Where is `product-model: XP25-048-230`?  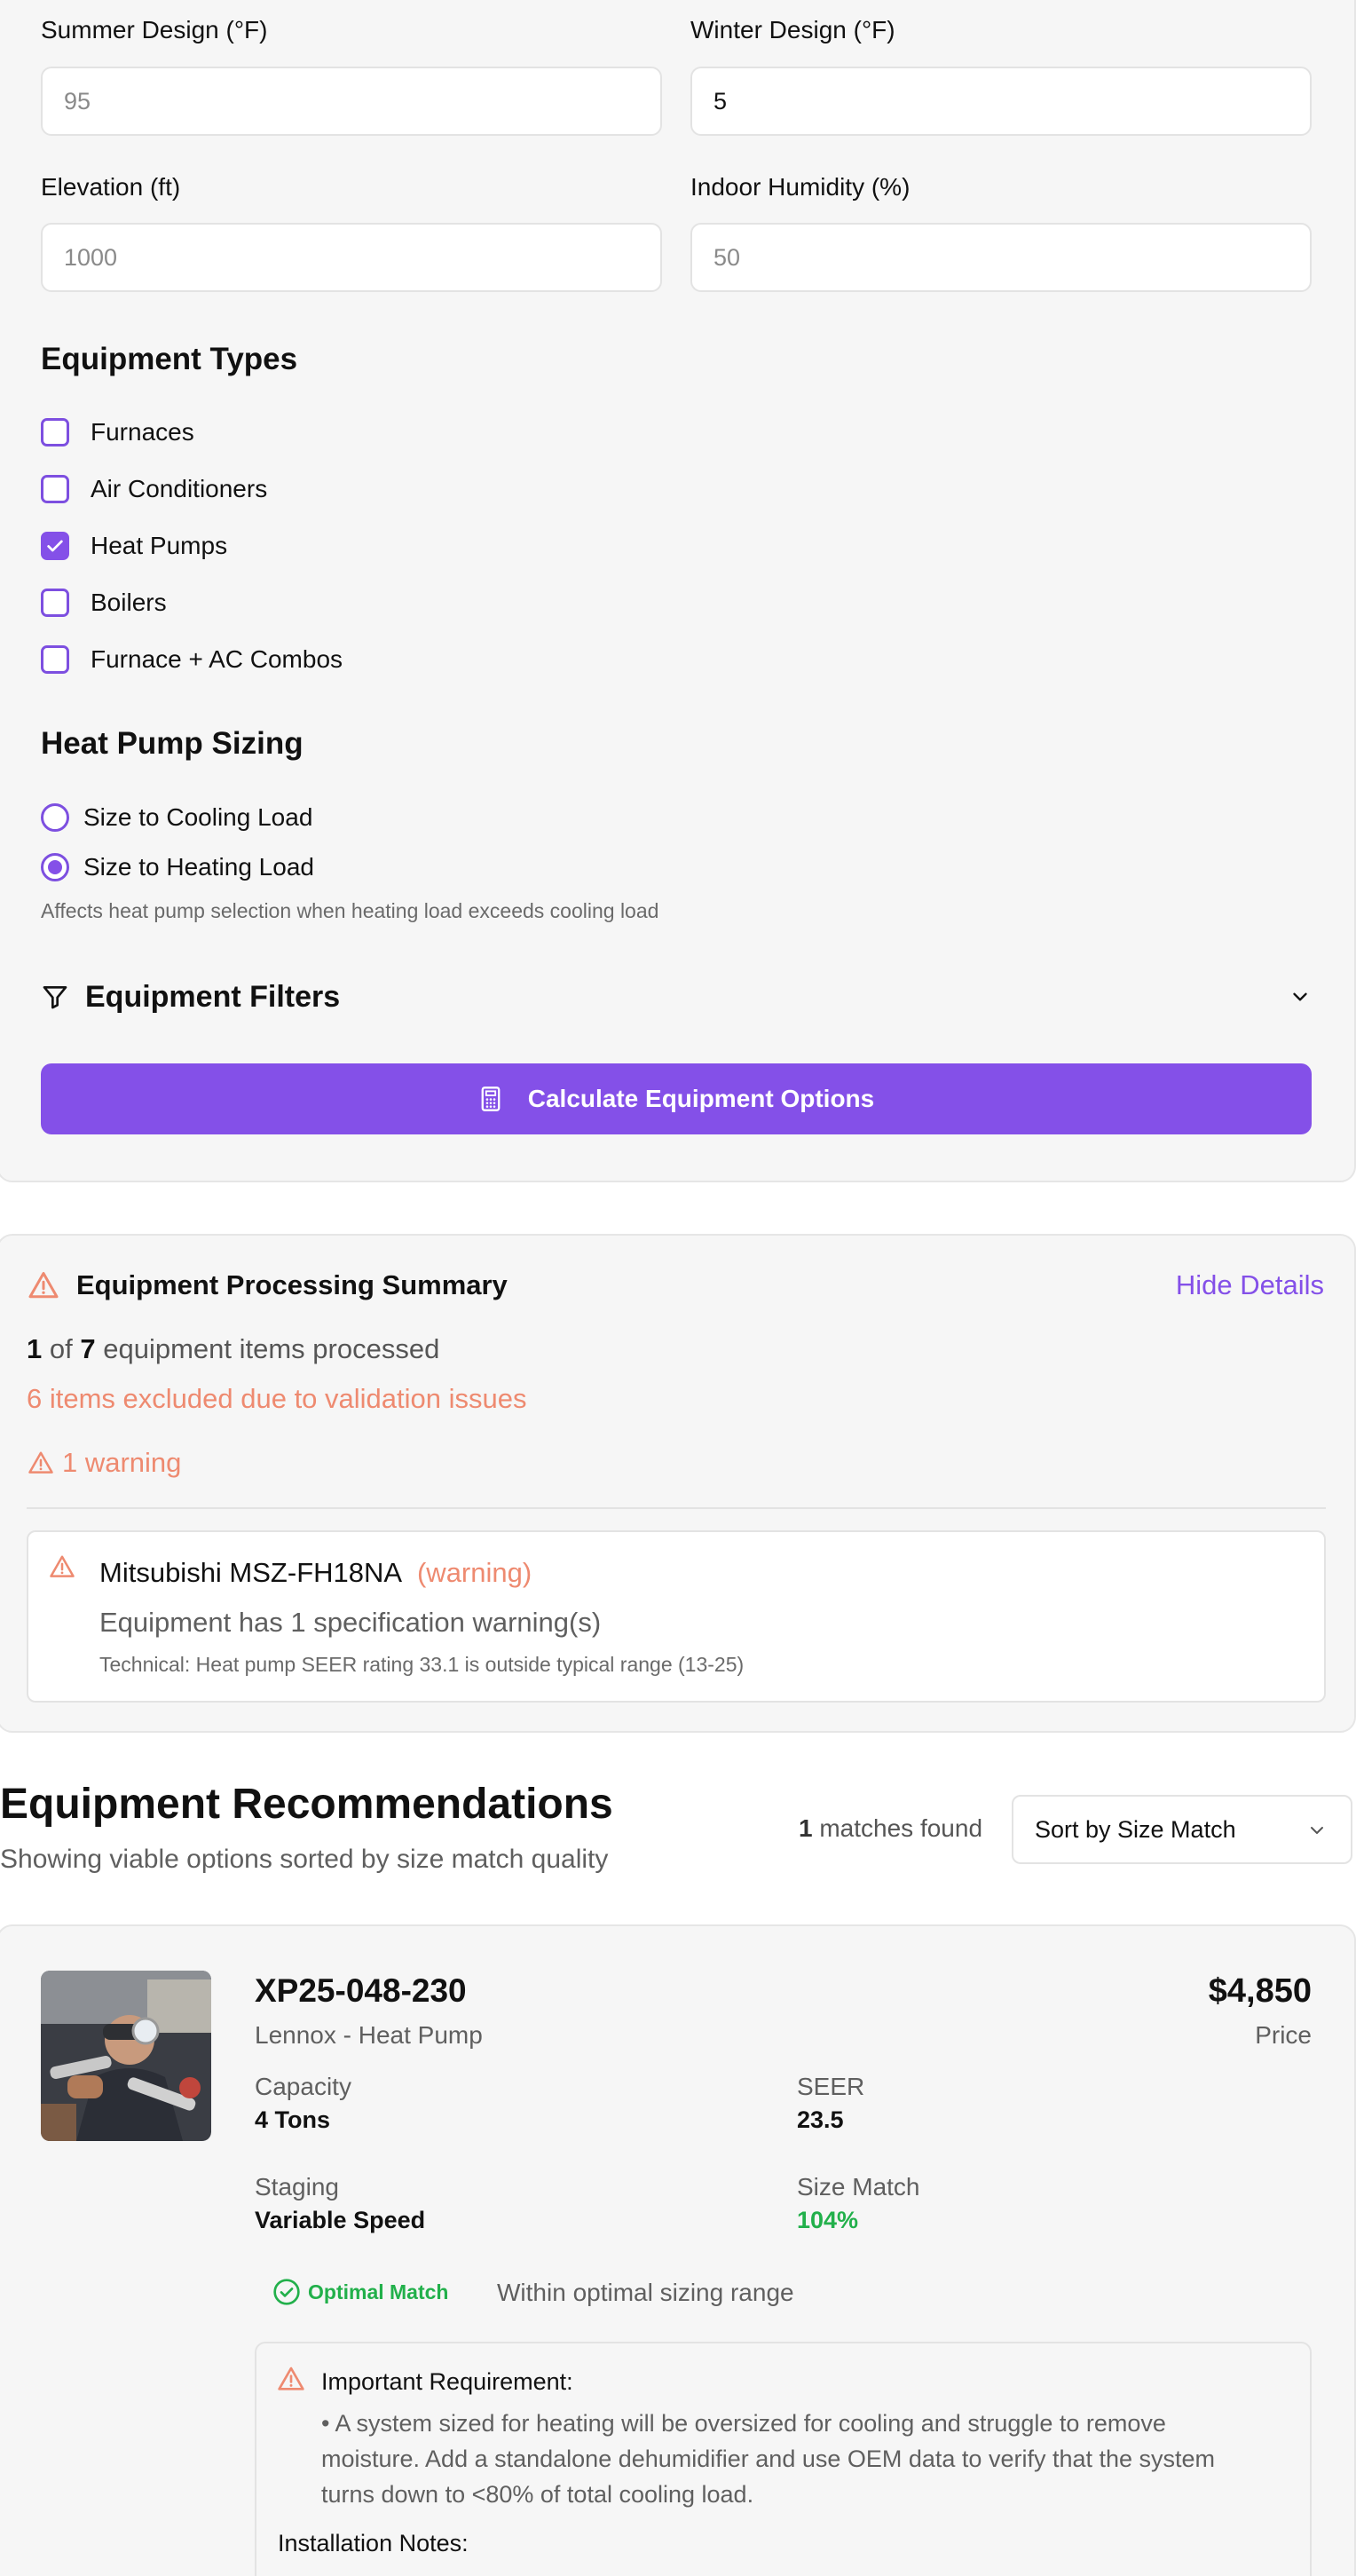
product-model: XP25-048-230 is located at coordinates (361, 1990).